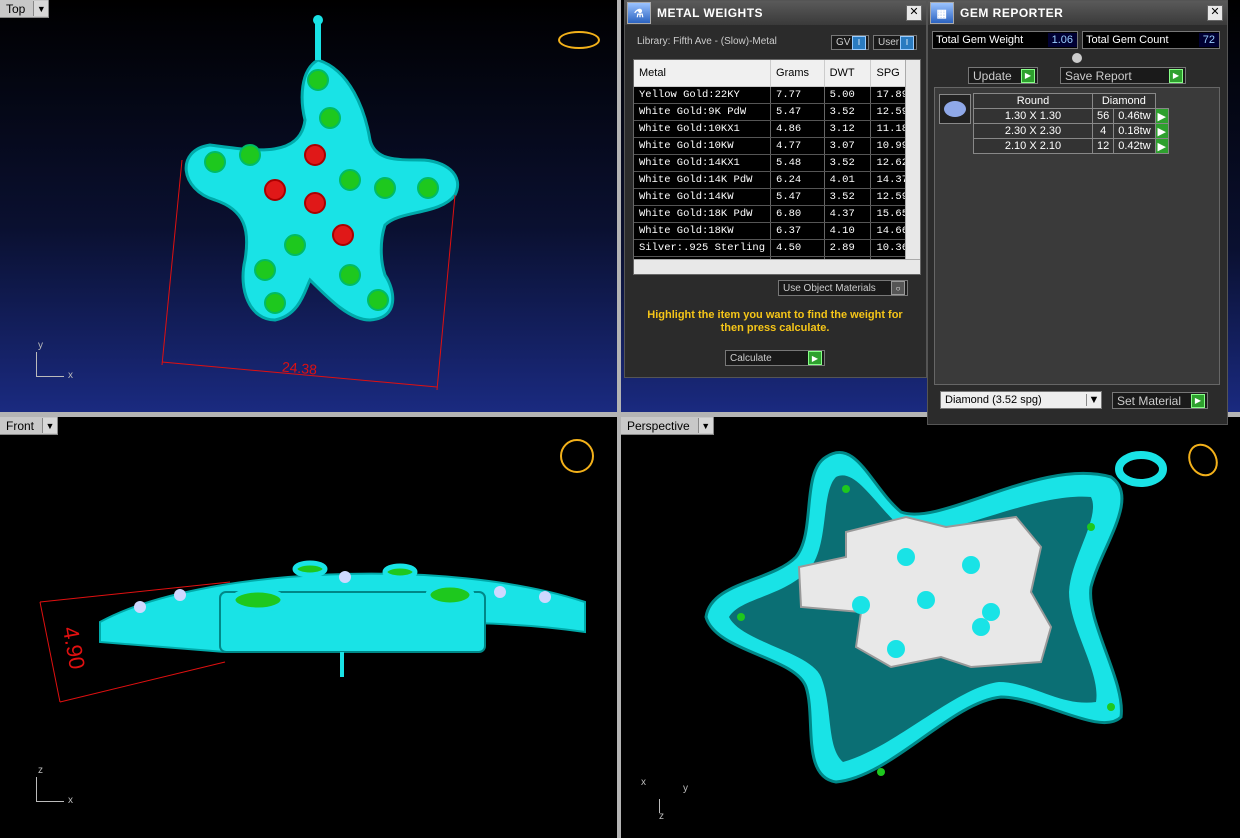  Describe the element at coordinates (848, 180) in the screenshot. I see `table-cell: 4.01` at that location.